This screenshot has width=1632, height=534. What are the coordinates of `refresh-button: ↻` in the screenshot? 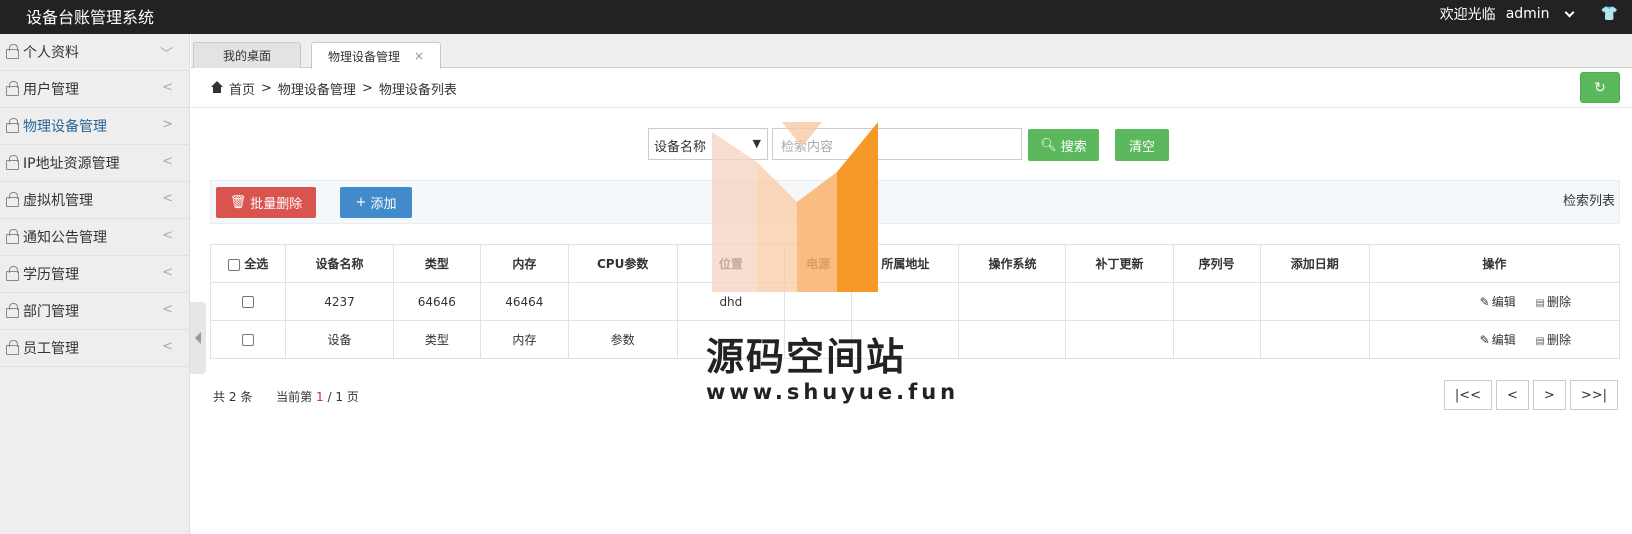 It's located at (1600, 87).